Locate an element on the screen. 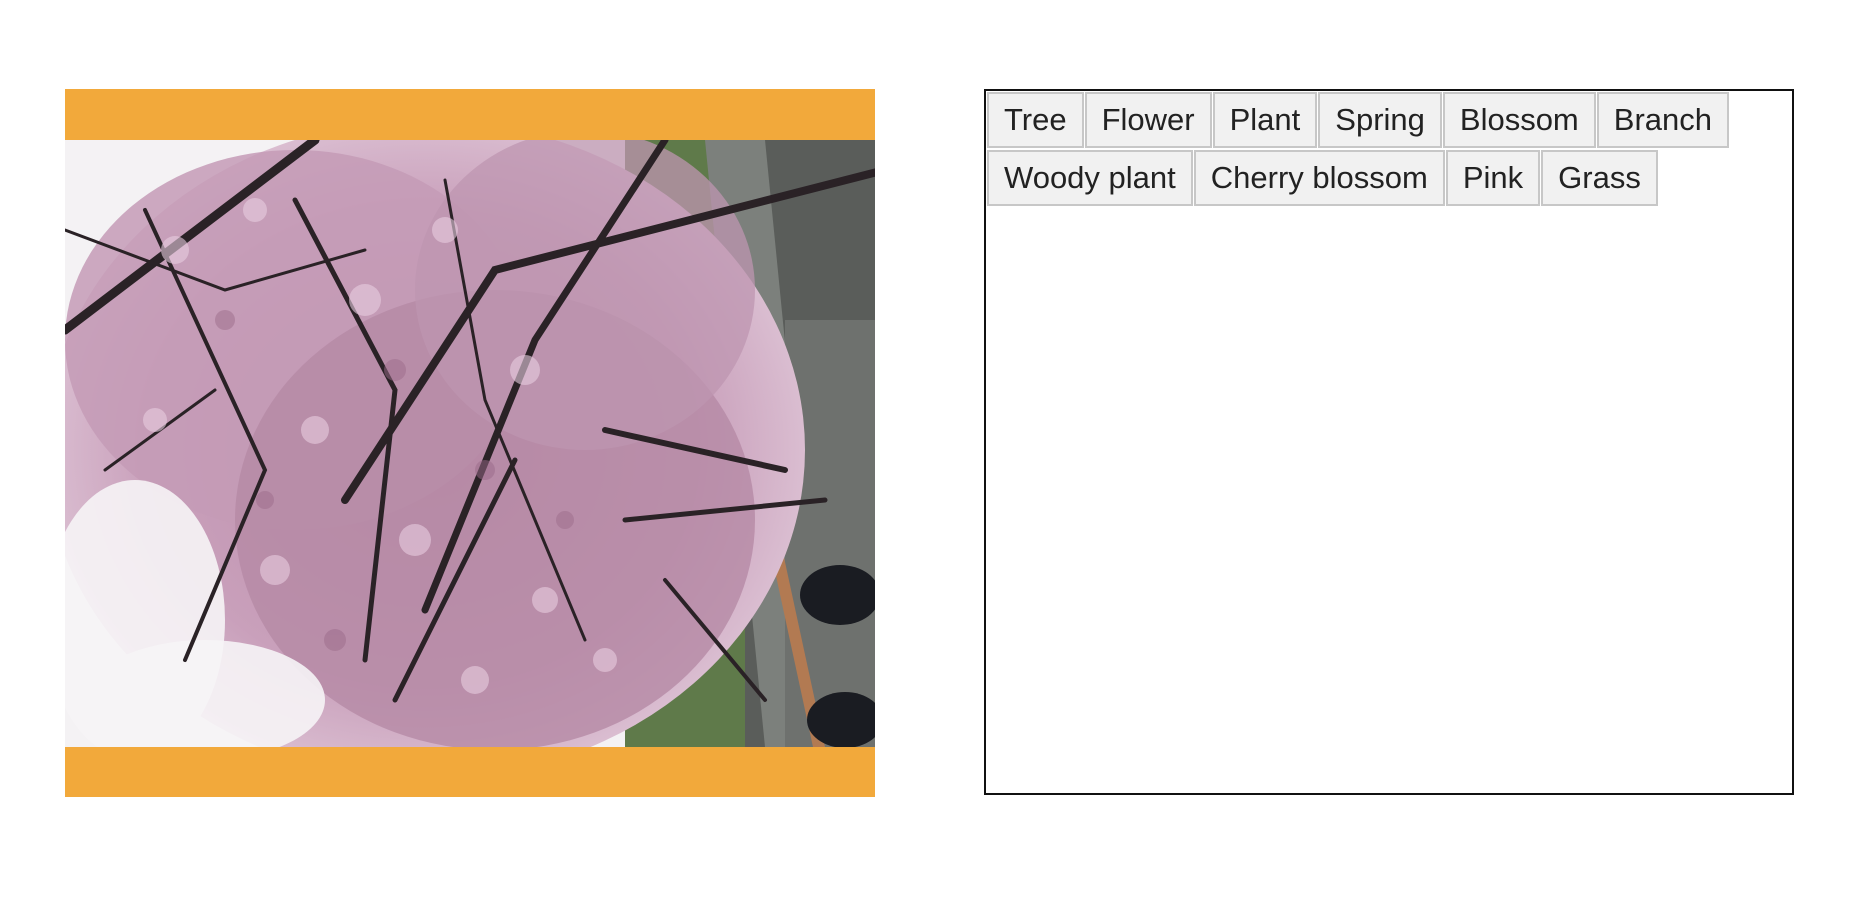 Image resolution: width=1858 pixels, height=902 pixels. label-chip-tree: Tree is located at coordinates (1035, 120).